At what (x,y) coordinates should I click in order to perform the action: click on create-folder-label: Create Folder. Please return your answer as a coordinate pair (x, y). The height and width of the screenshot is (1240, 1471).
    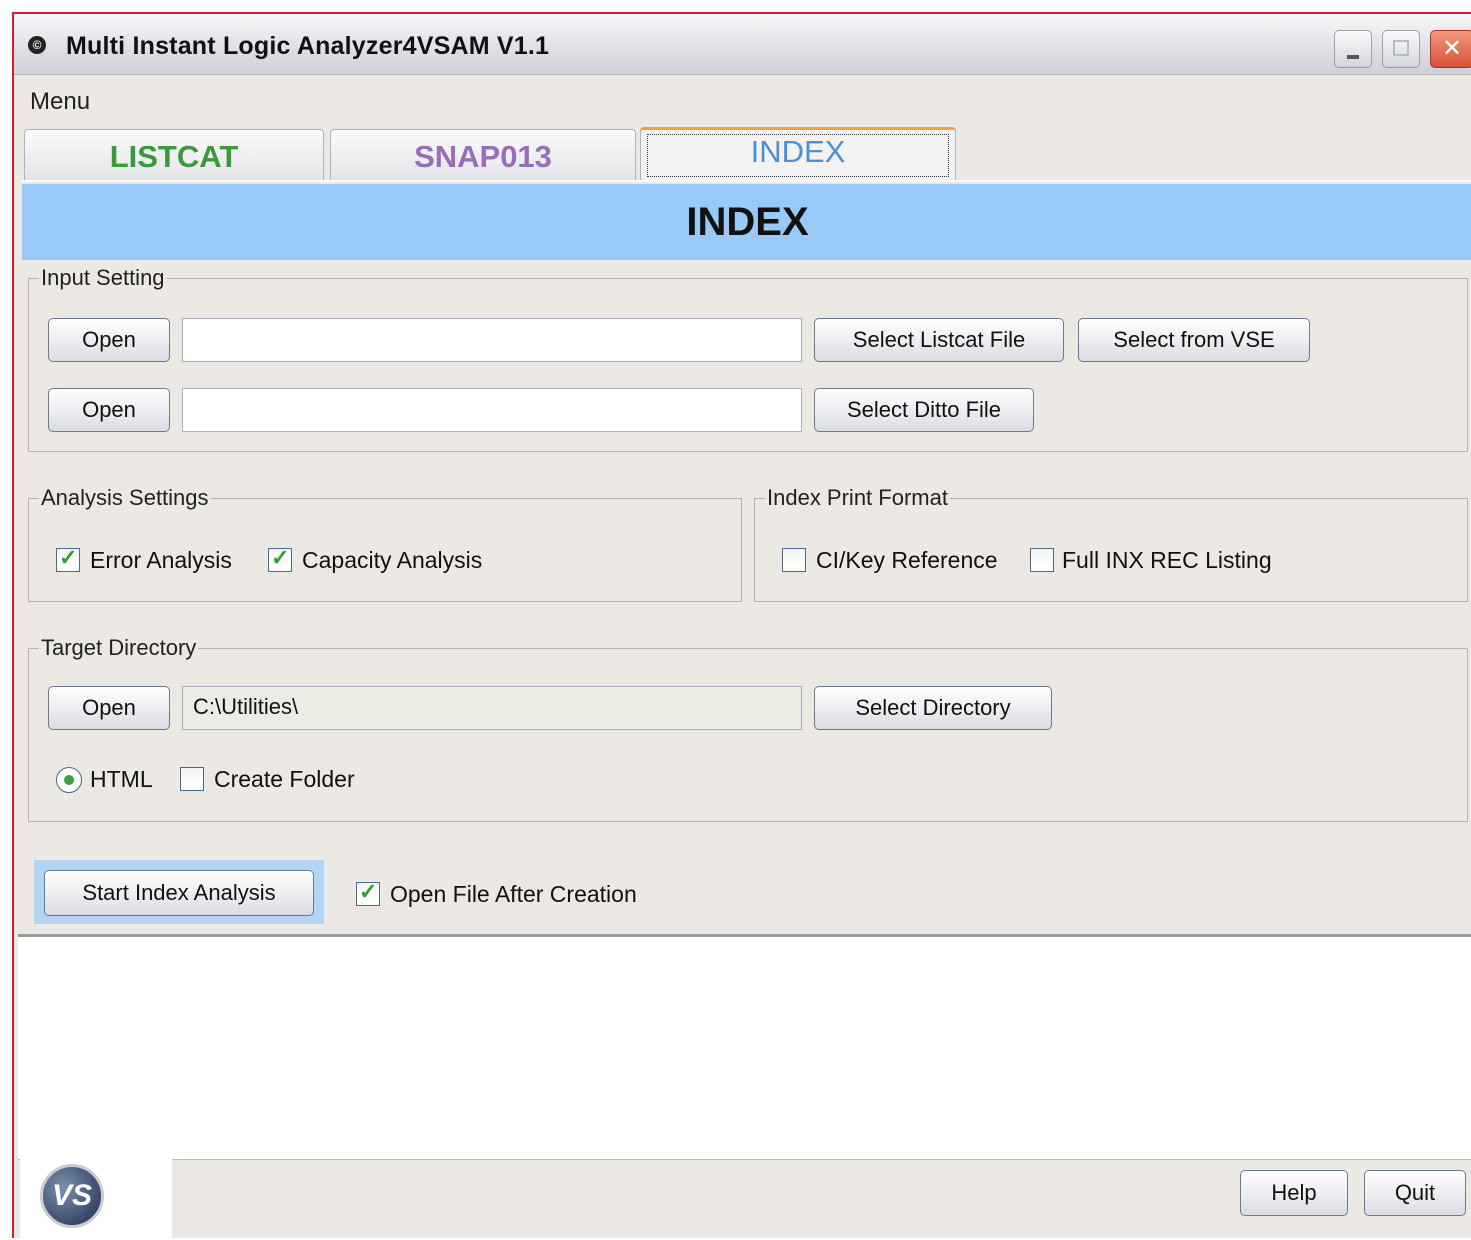
    Looking at the image, I should click on (284, 779).